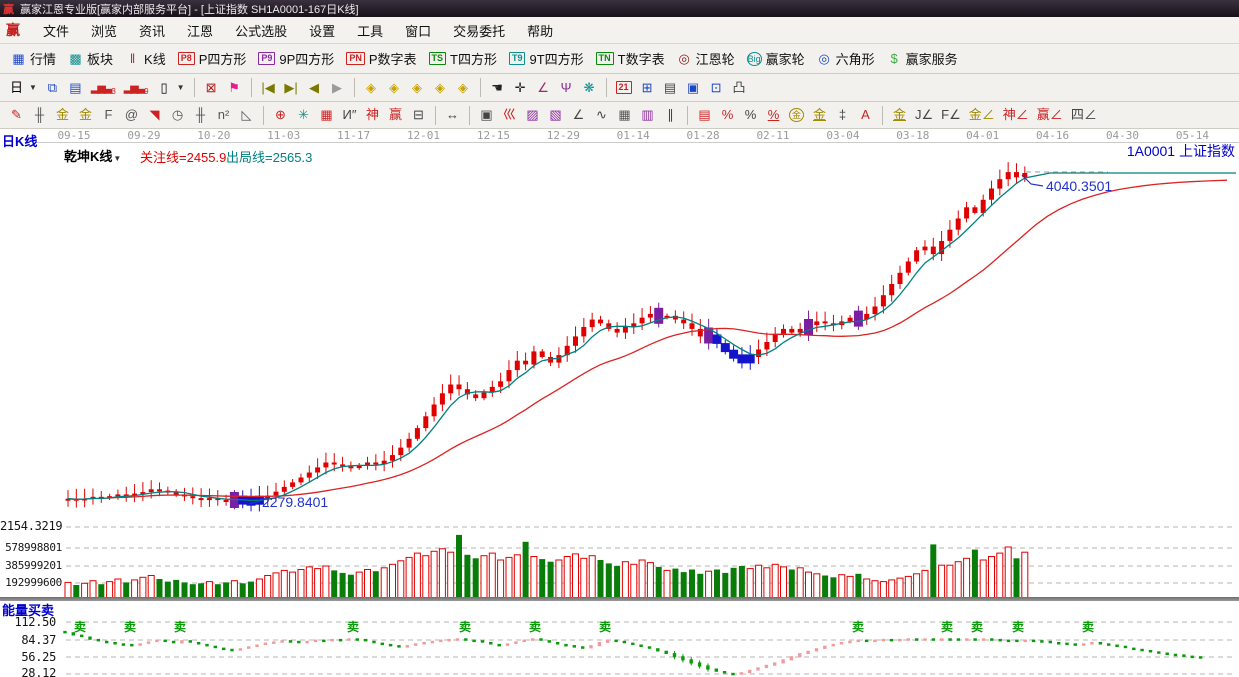 The height and width of the screenshot is (677, 1239). I want to click on pane-splitter, so click(619, 599).